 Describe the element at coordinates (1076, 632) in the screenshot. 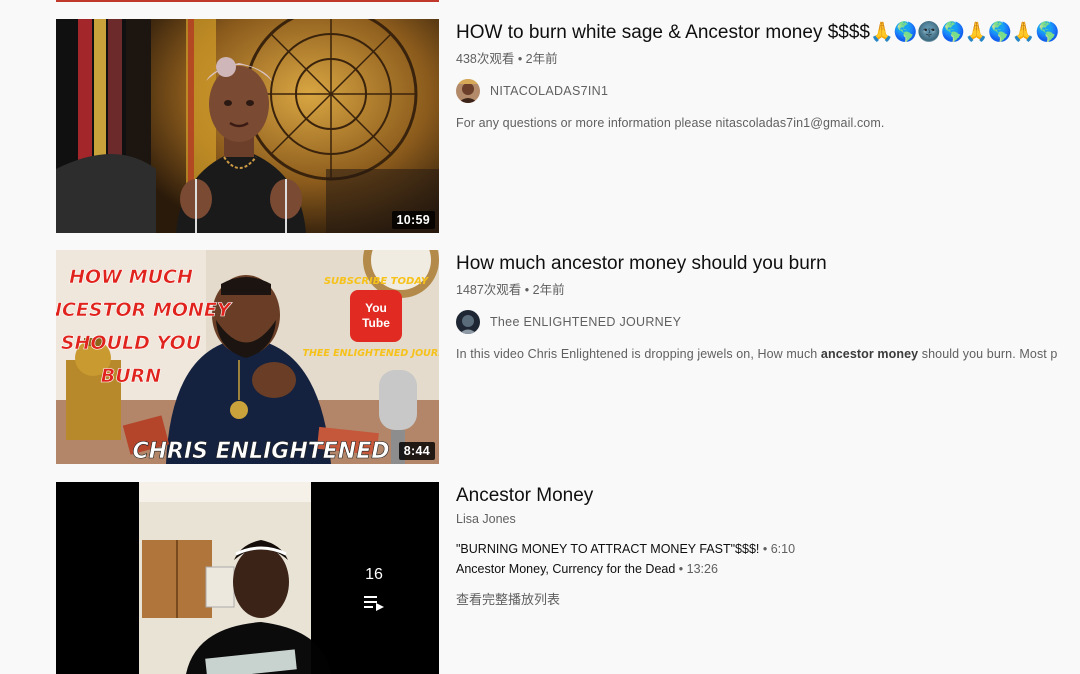

I see `right-edge-scrollbar` at that location.